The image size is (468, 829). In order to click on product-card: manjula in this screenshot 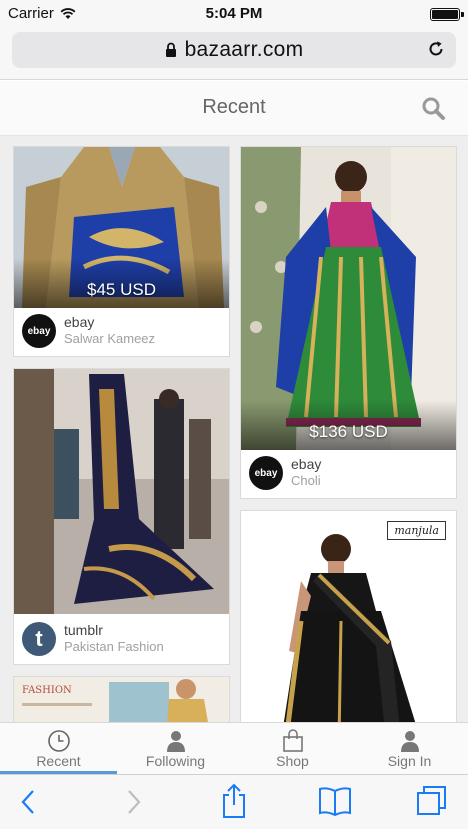, I will do `click(348, 616)`.